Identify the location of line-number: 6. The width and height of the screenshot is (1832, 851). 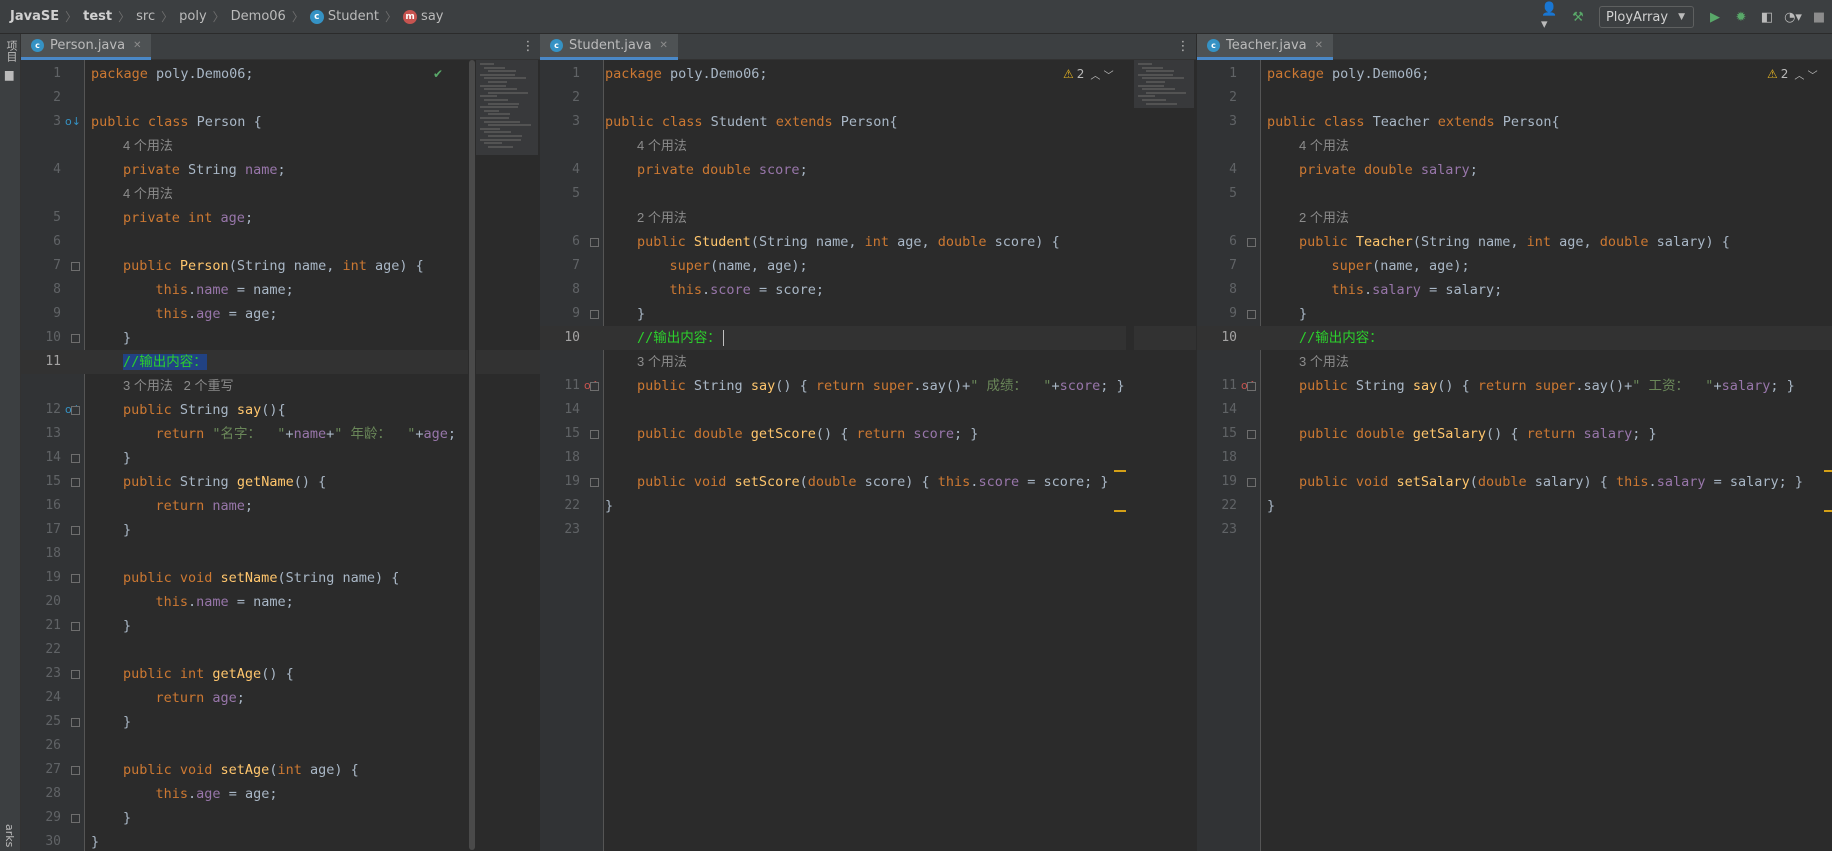
(1217, 242).